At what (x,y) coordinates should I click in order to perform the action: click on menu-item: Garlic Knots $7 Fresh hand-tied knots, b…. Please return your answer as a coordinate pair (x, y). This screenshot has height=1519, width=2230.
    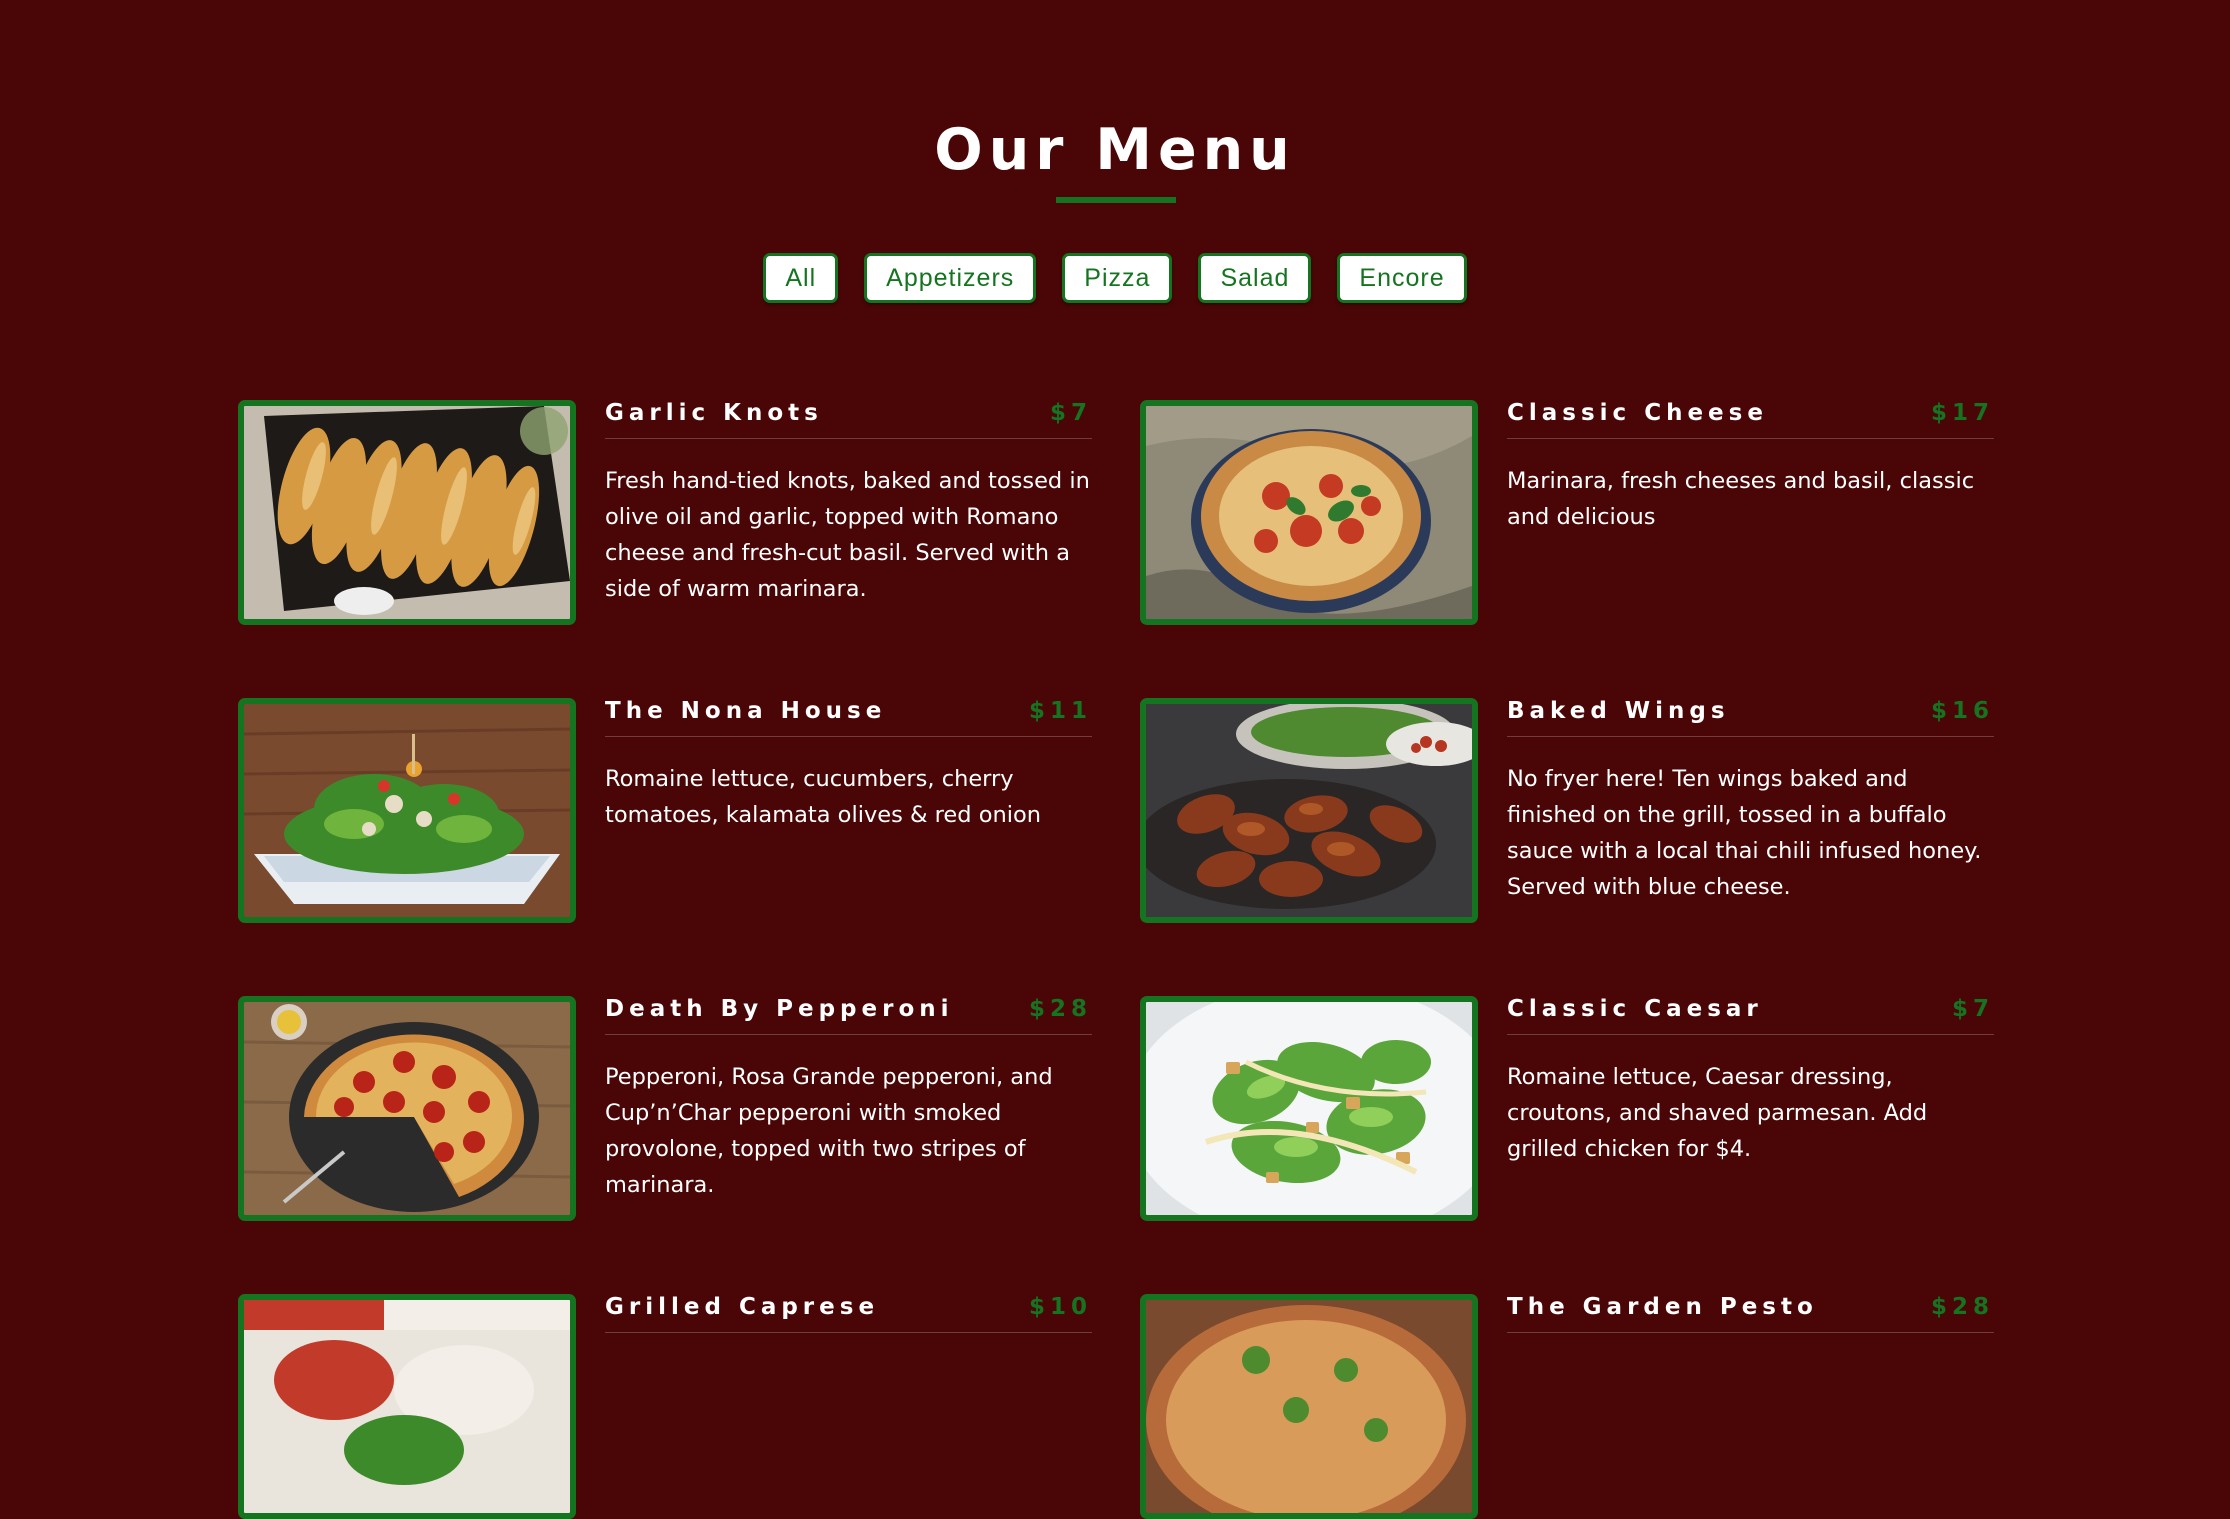
    Looking at the image, I should click on (665, 512).